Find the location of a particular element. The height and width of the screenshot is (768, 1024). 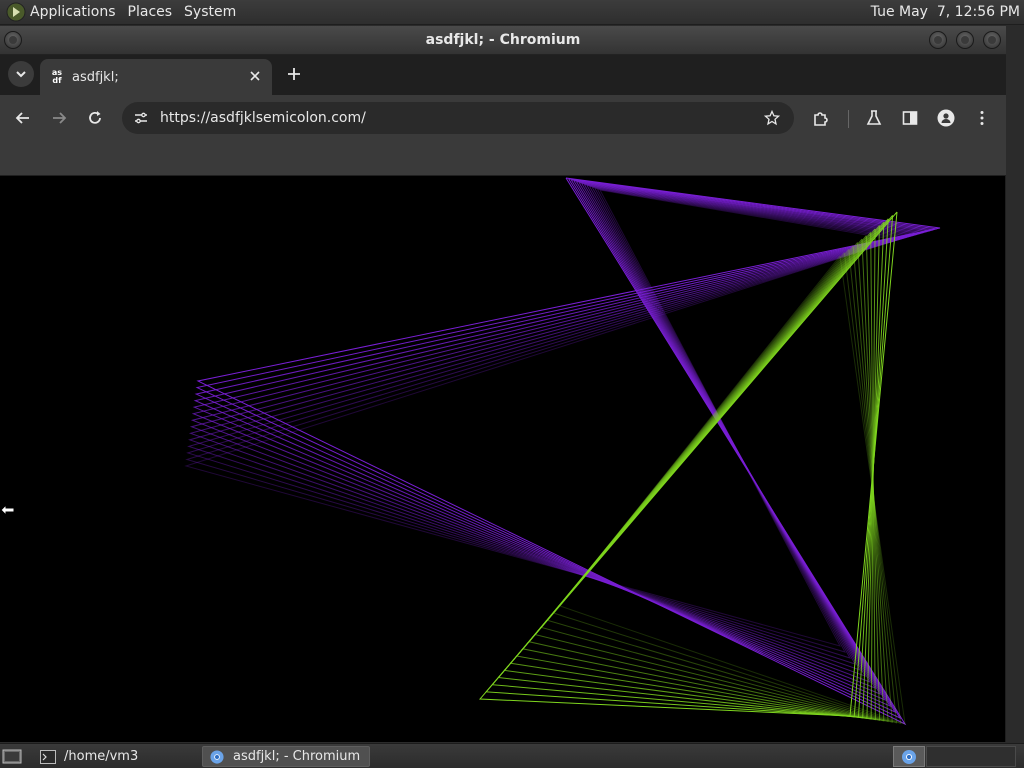

profile-button is located at coordinates (946, 118).